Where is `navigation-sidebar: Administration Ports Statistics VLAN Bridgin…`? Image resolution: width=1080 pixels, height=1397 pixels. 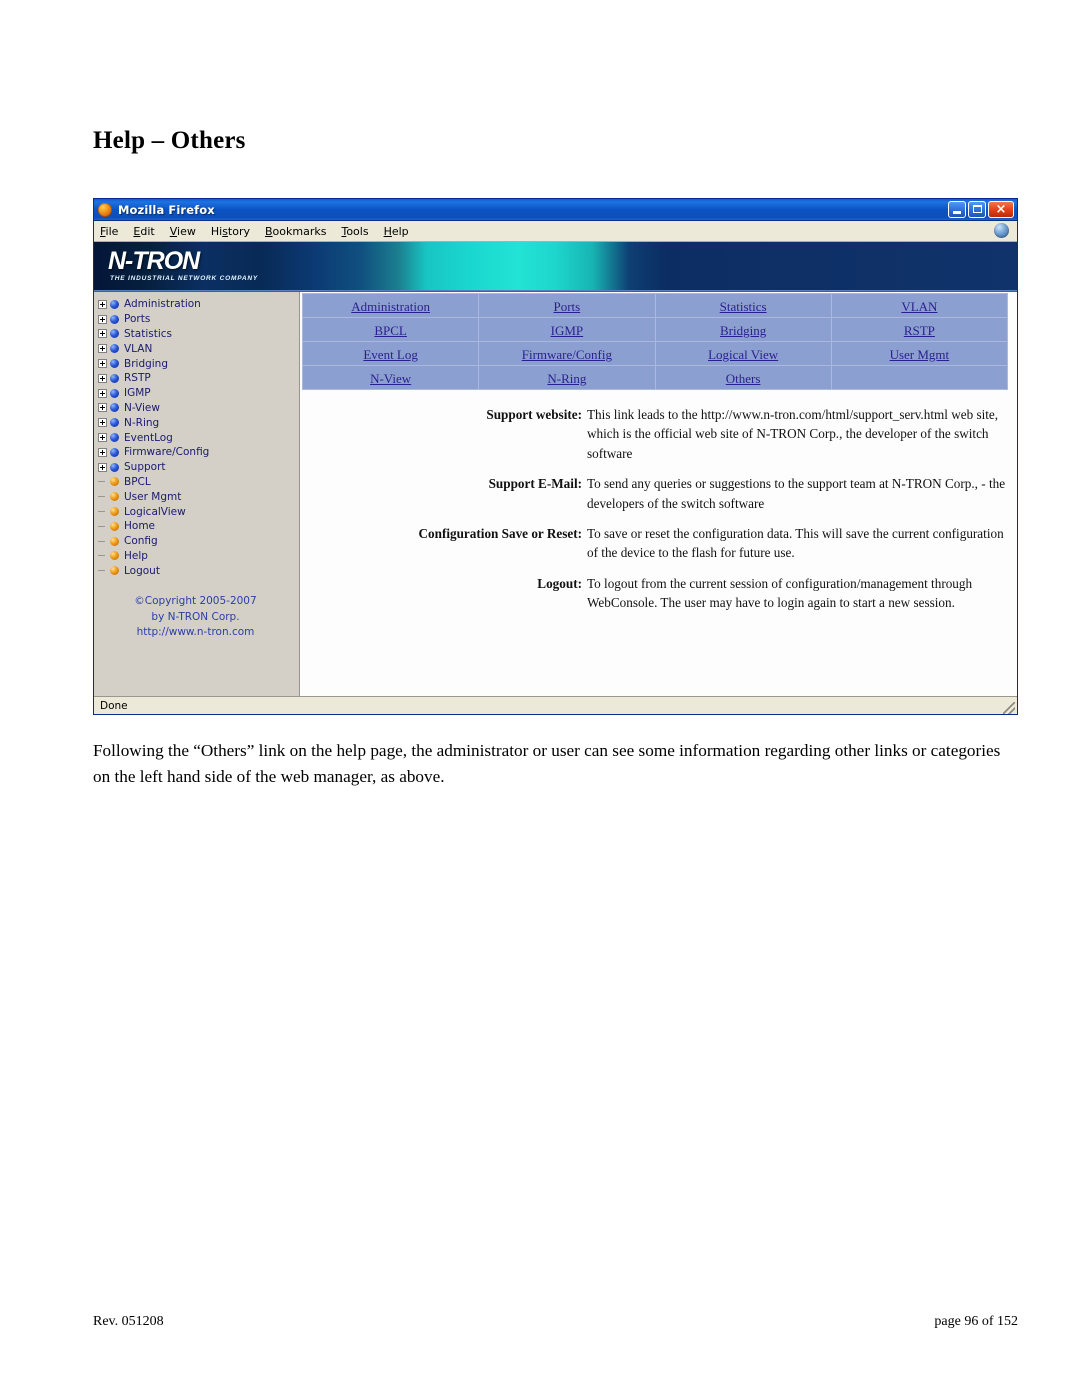
navigation-sidebar: Administration Ports Statistics VLAN Bridgin… is located at coordinates (197, 494).